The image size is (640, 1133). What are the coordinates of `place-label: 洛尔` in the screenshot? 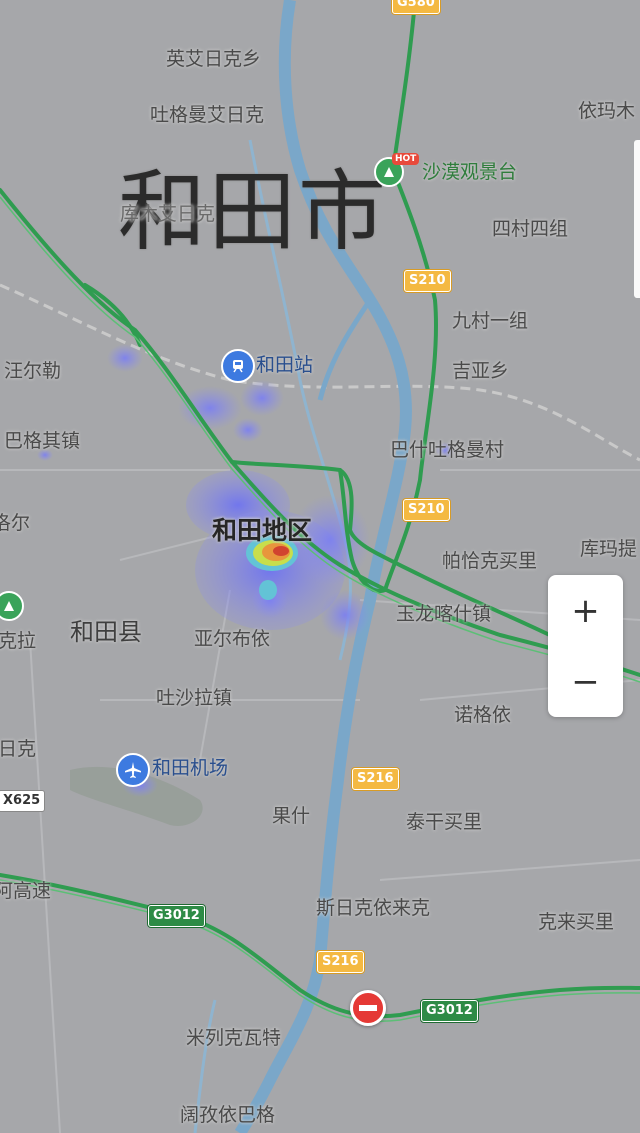 It's located at (15, 523).